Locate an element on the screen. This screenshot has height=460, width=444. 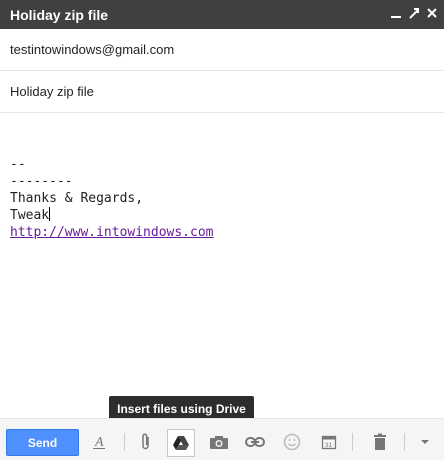
body-line-name-wrapper: Tweak is located at coordinates (220, 215).